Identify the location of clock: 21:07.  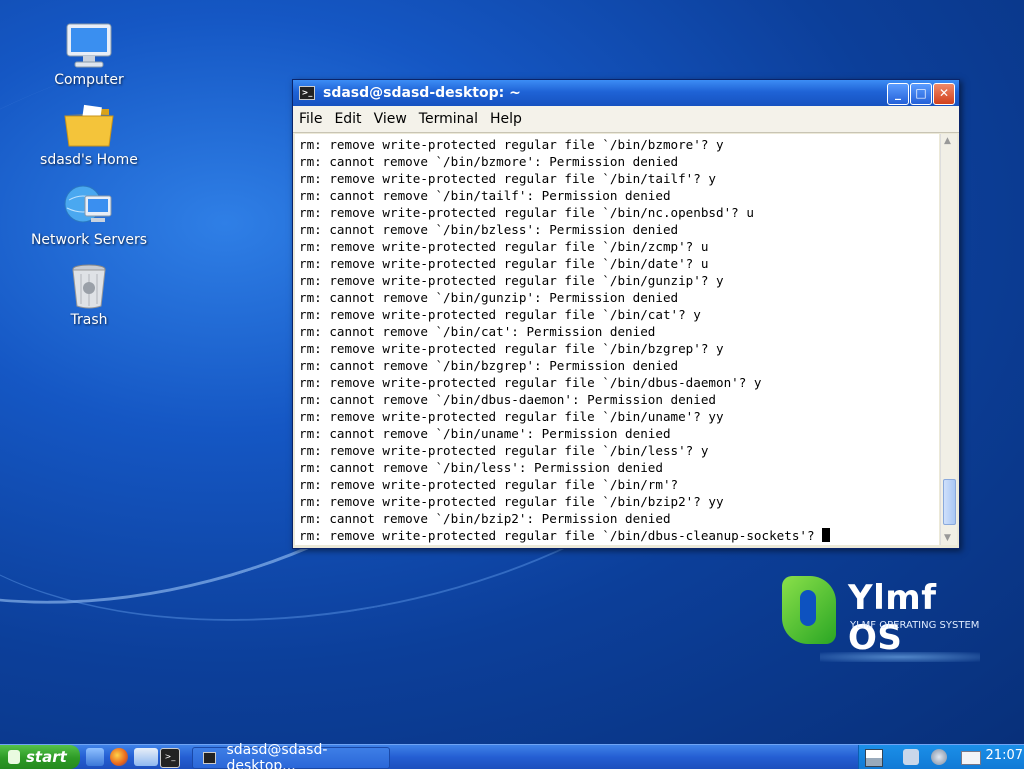
(1004, 755).